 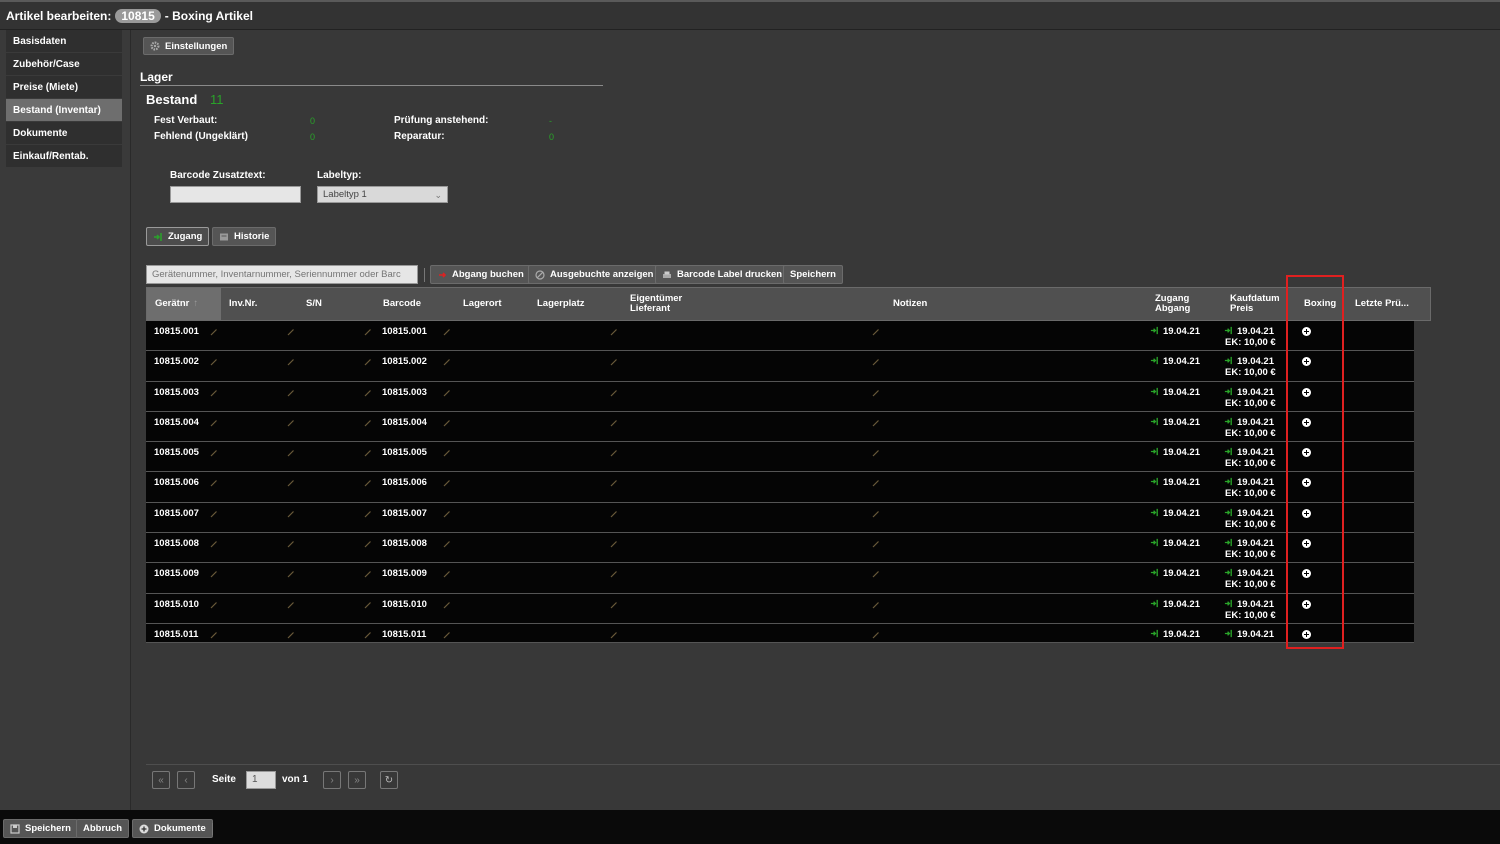 What do you see at coordinates (161, 780) in the screenshot?
I see `first-page-button: «` at bounding box center [161, 780].